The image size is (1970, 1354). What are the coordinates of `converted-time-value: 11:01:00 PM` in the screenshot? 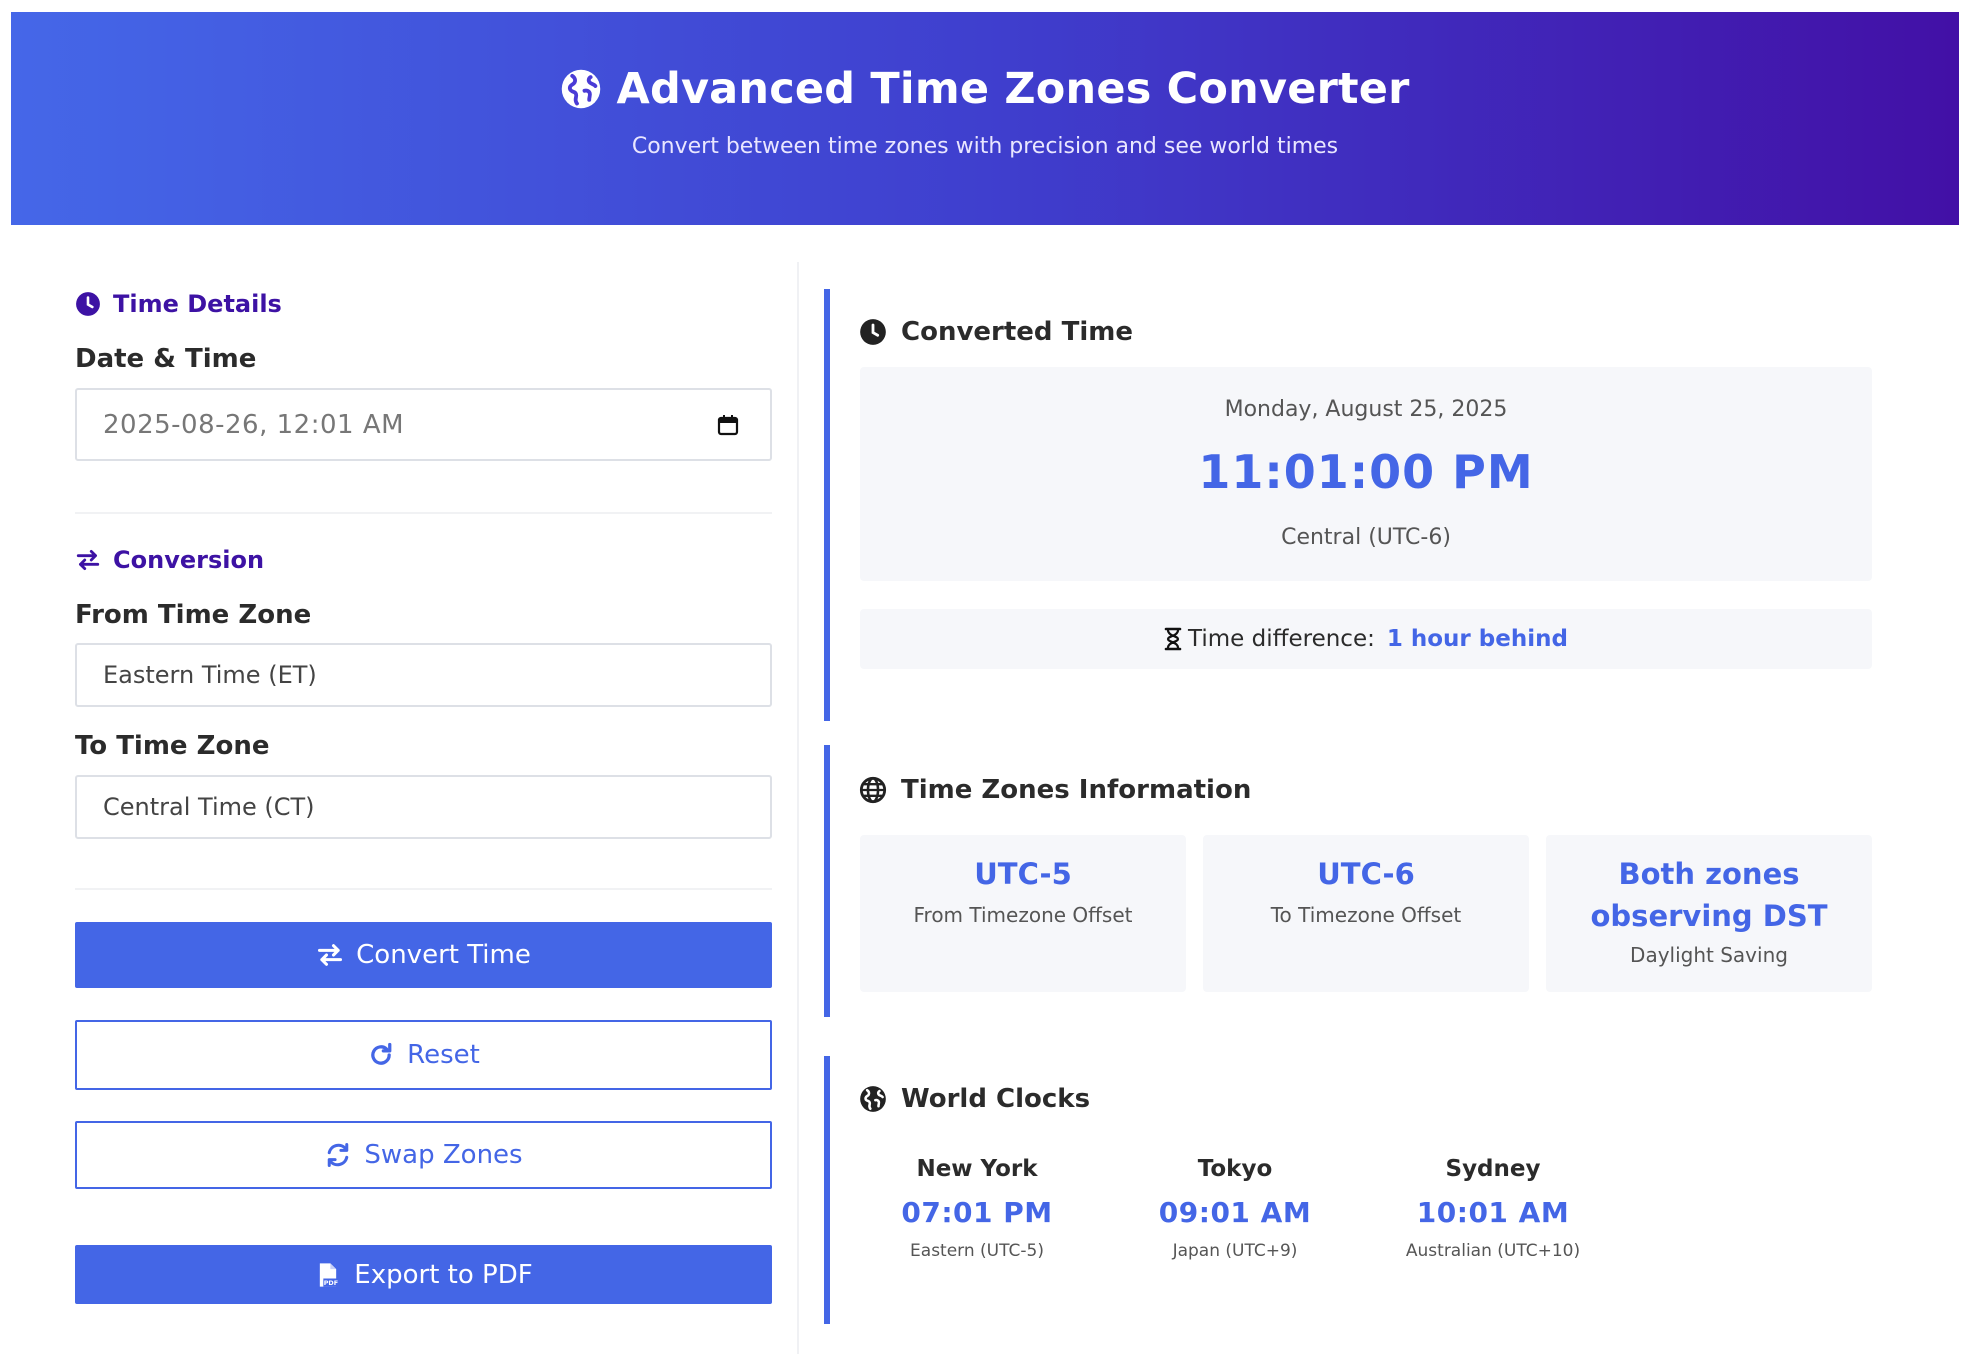 It's located at (1366, 472).